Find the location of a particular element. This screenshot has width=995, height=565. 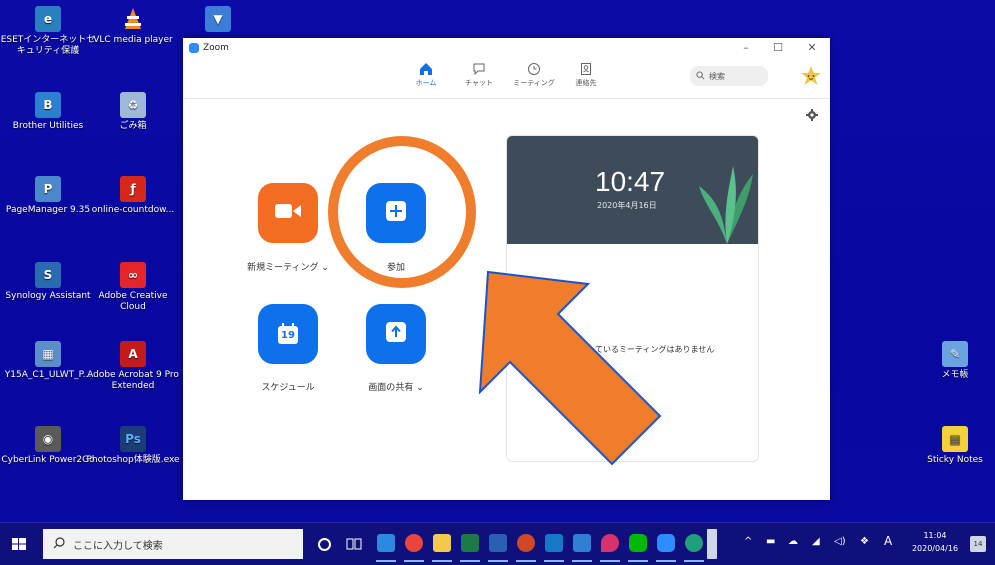

calendar-icon: 19 is located at coordinates (288, 334).